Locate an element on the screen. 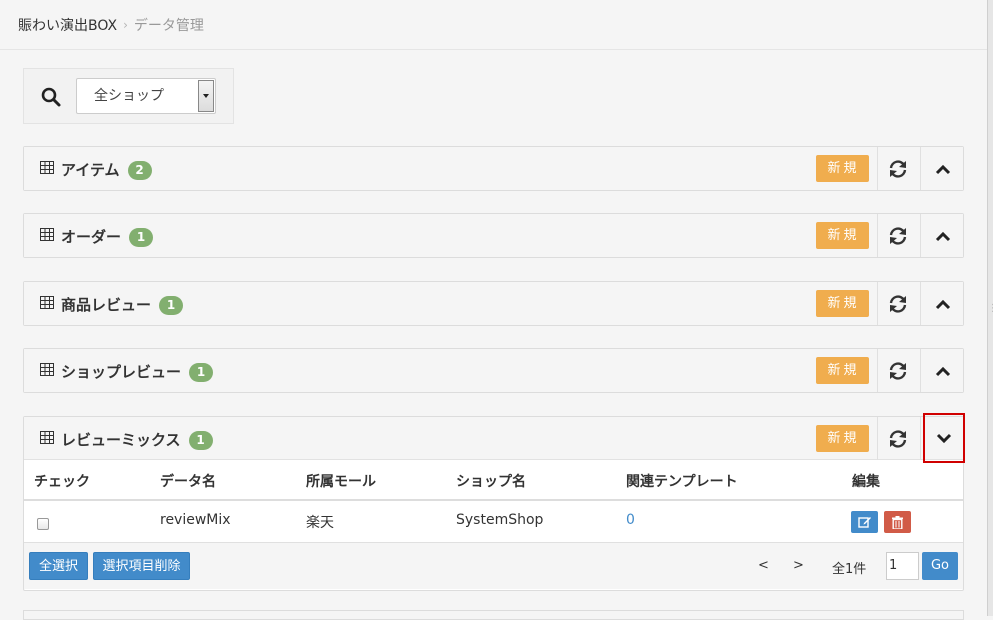 The height and width of the screenshot is (620, 993). total-count: 全1件 is located at coordinates (849, 569).